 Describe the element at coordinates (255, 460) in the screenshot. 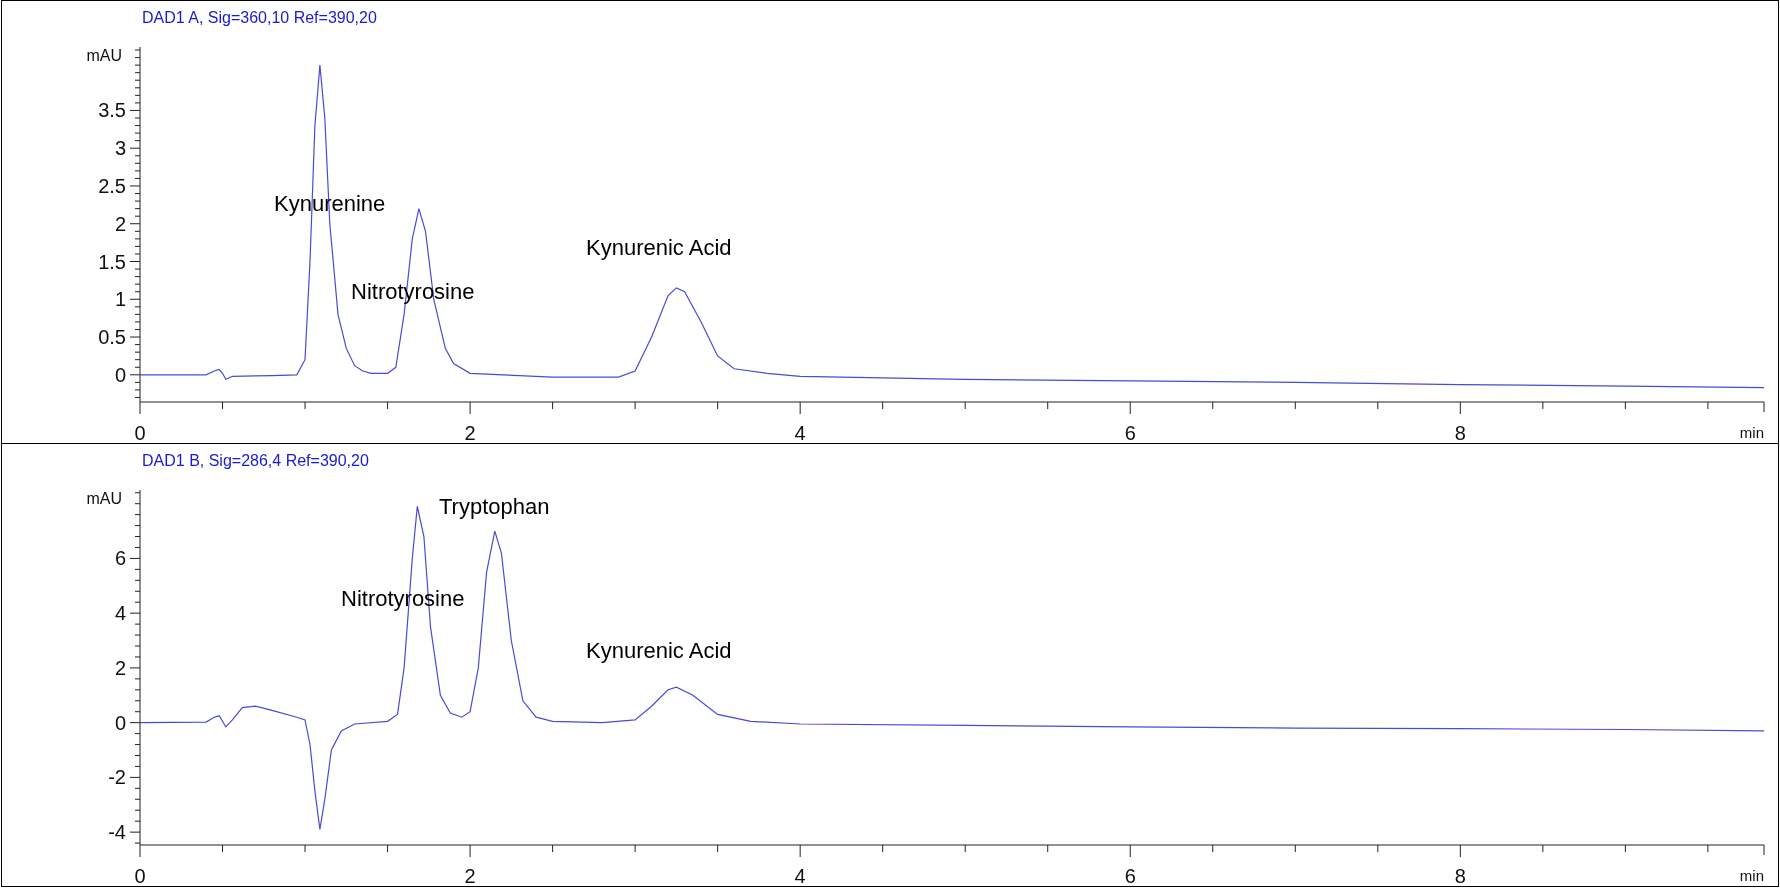

I see `chart-title: DAD1 B, Sig=286,4 Ref=390,20` at that location.